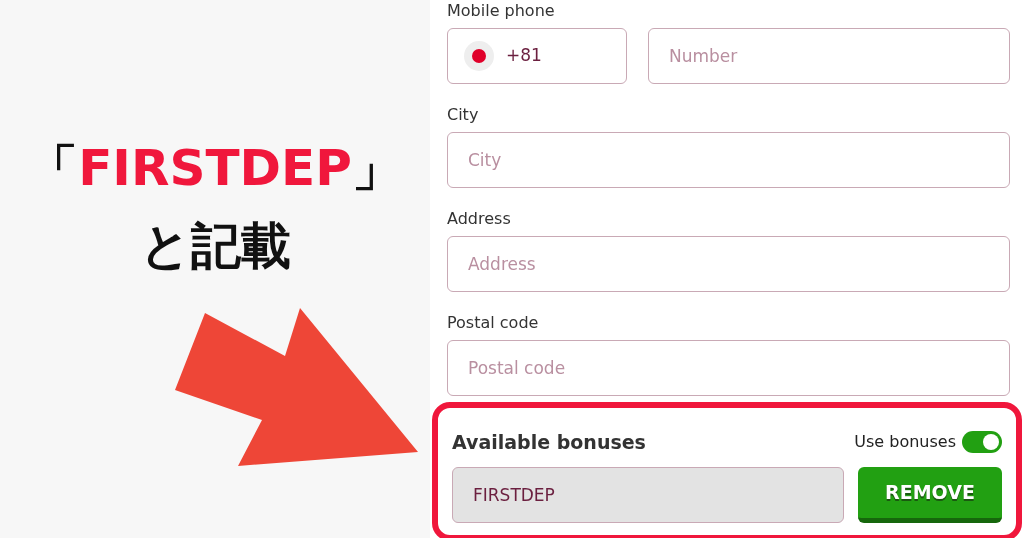  Describe the element at coordinates (479, 219) in the screenshot. I see `field-label: Address` at that location.